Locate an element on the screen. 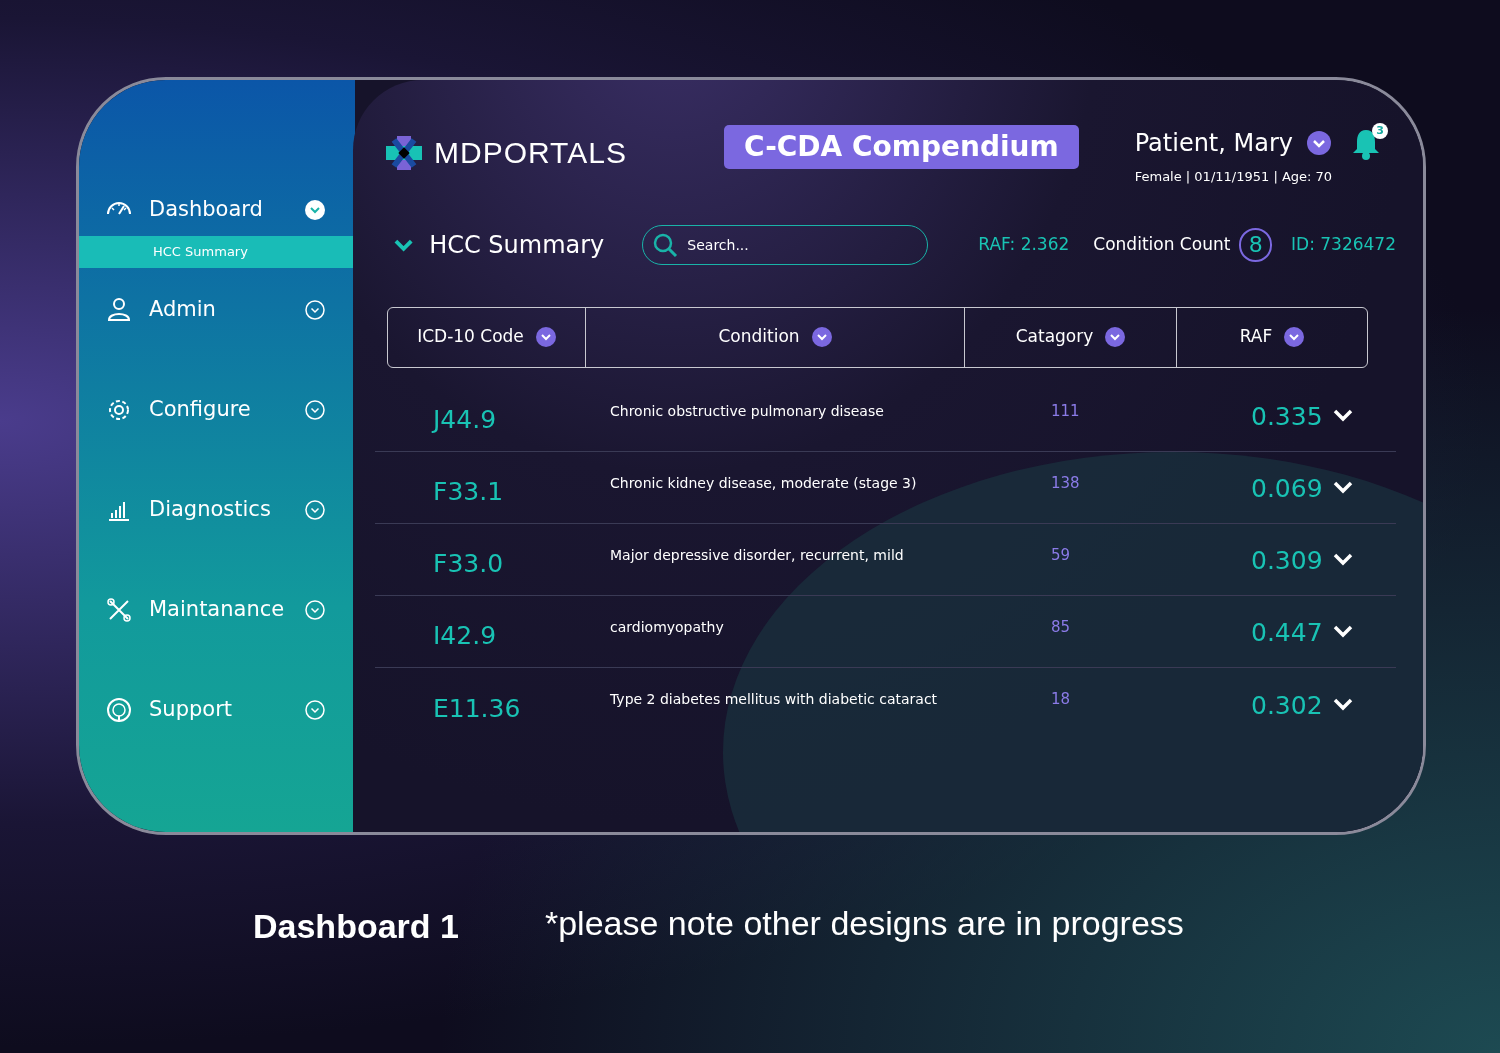 The height and width of the screenshot is (1053, 1500). raf-value: 0.302 is located at coordinates (1287, 705).